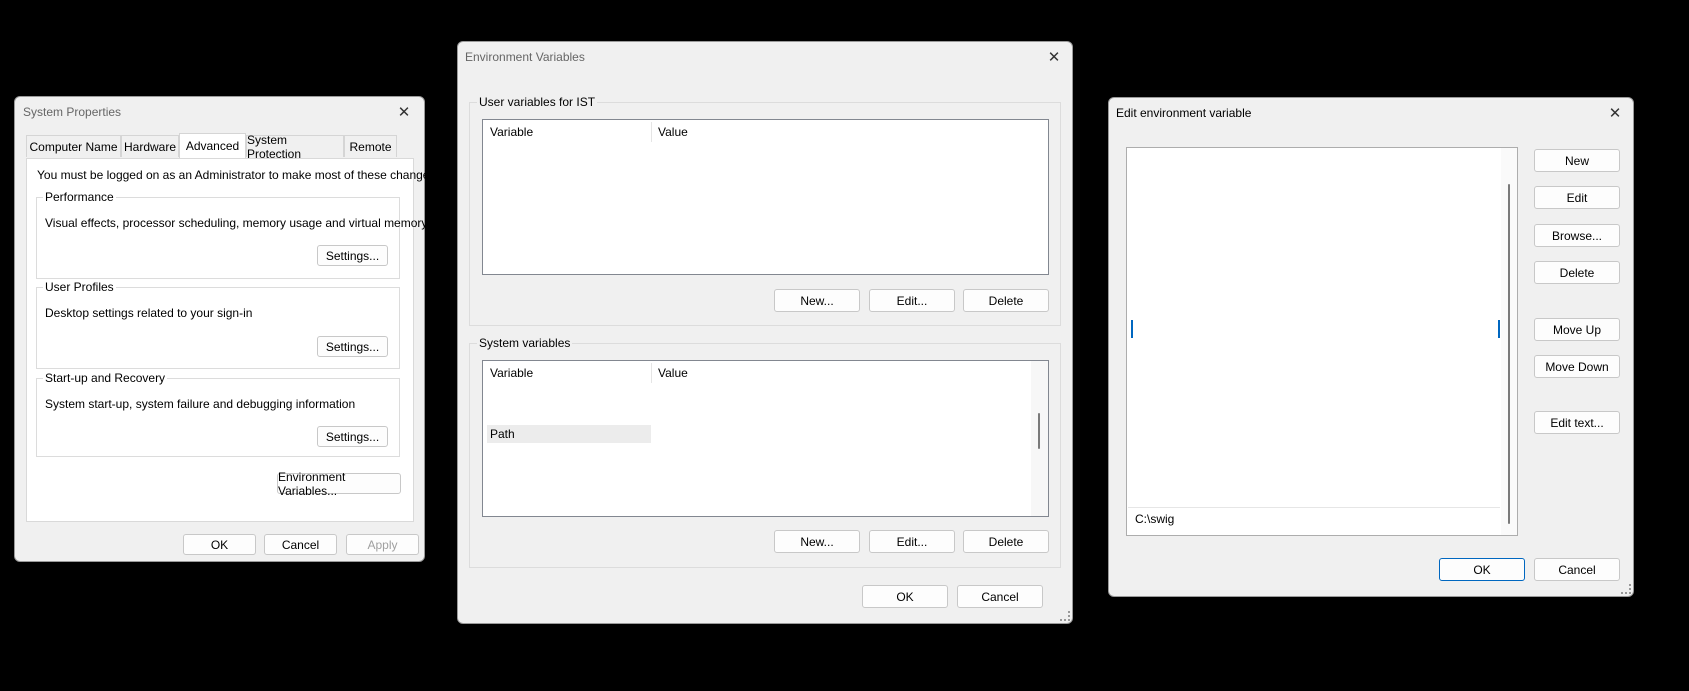  I want to click on edit-button: Edit, so click(1577, 197).